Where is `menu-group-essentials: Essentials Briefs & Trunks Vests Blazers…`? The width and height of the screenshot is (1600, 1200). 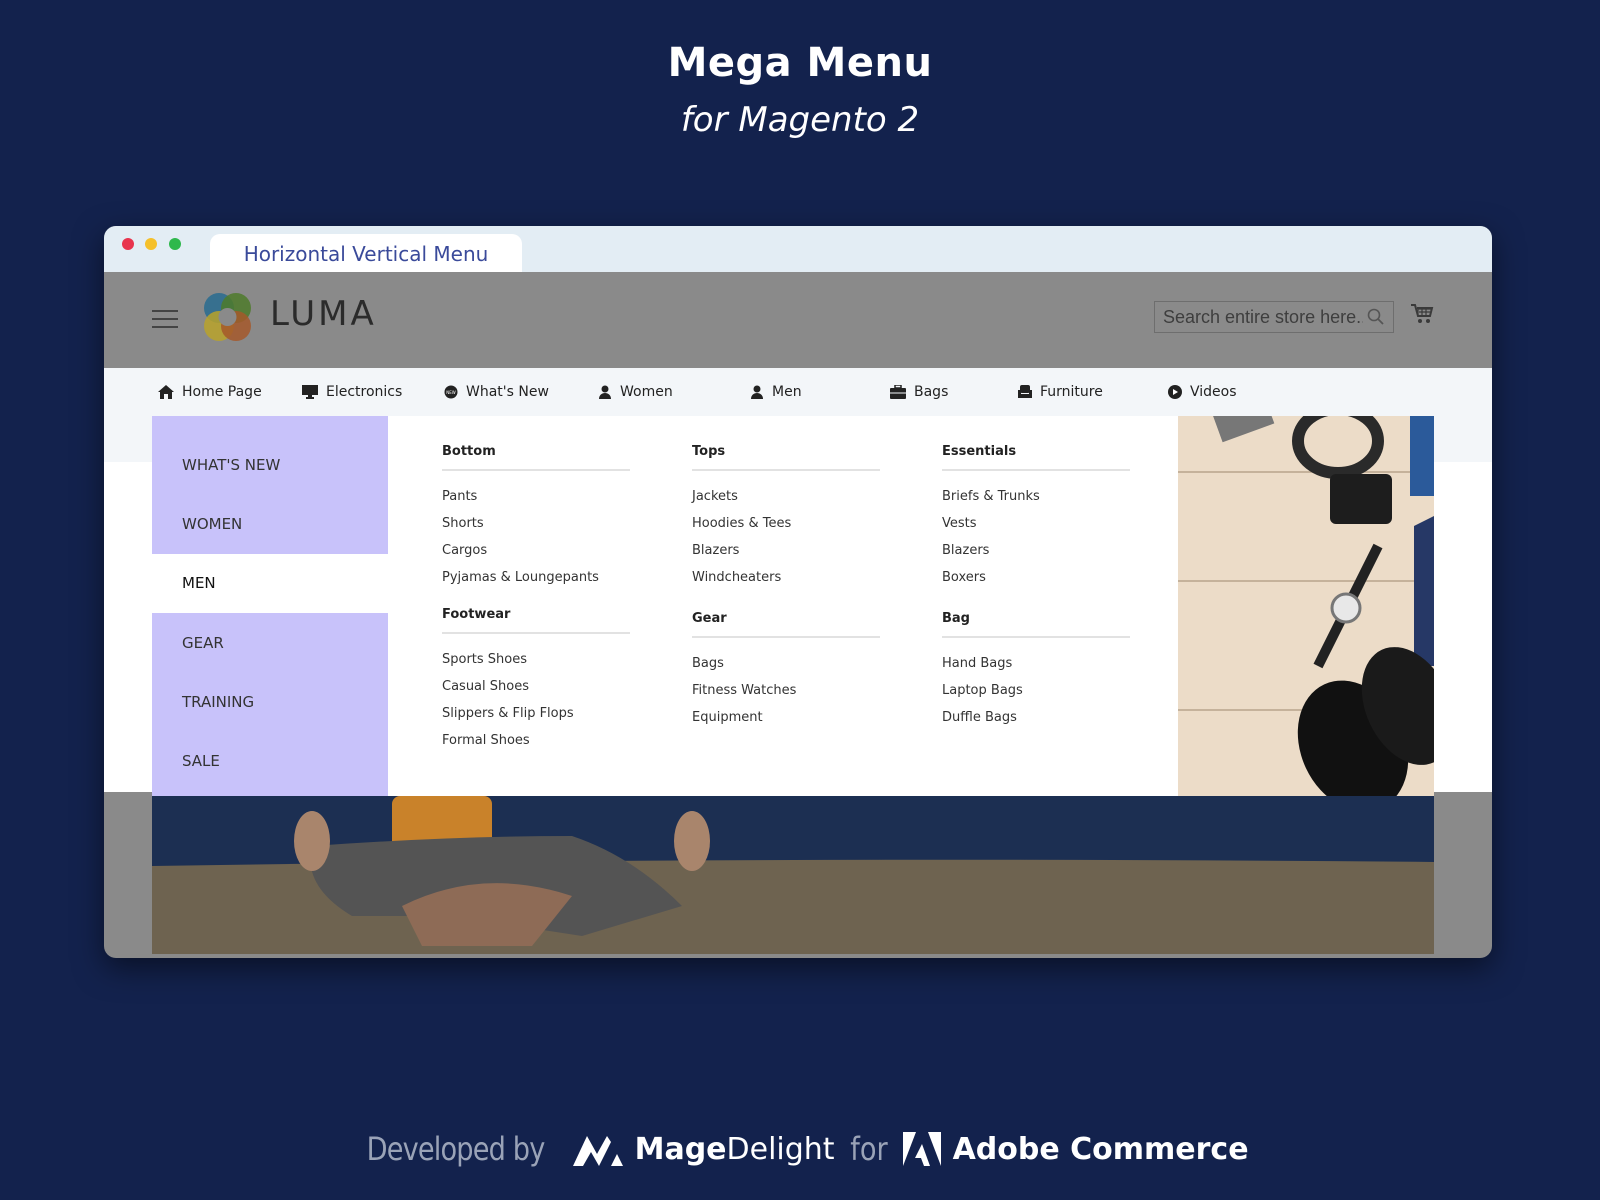 menu-group-essentials: Essentials Briefs & Trunks Vests Blazers… is located at coordinates (1036, 517).